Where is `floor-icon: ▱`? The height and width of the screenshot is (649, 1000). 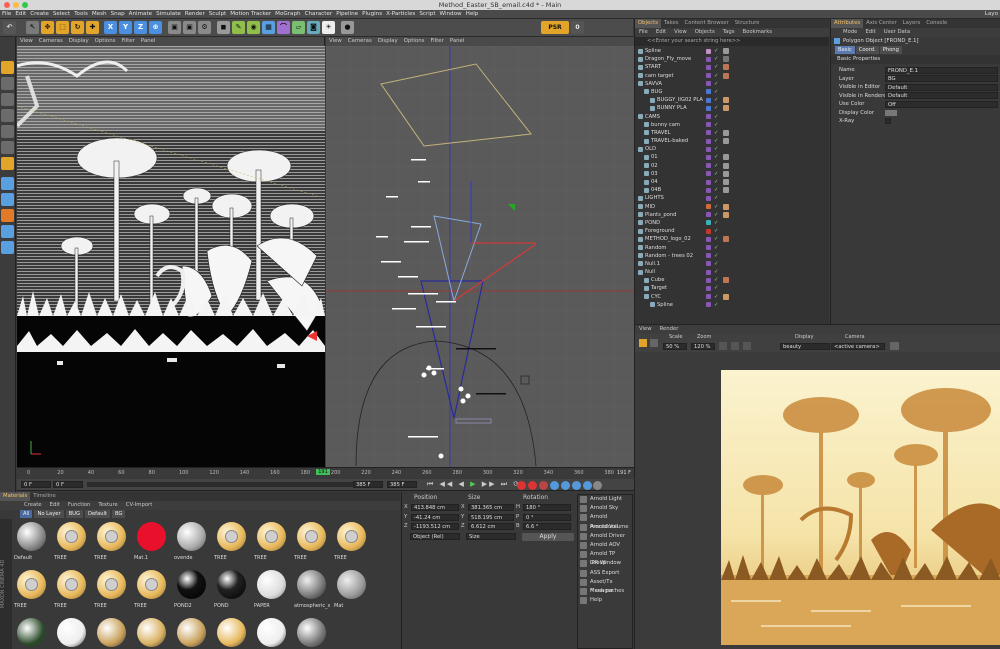 floor-icon: ▱ is located at coordinates (298, 27).